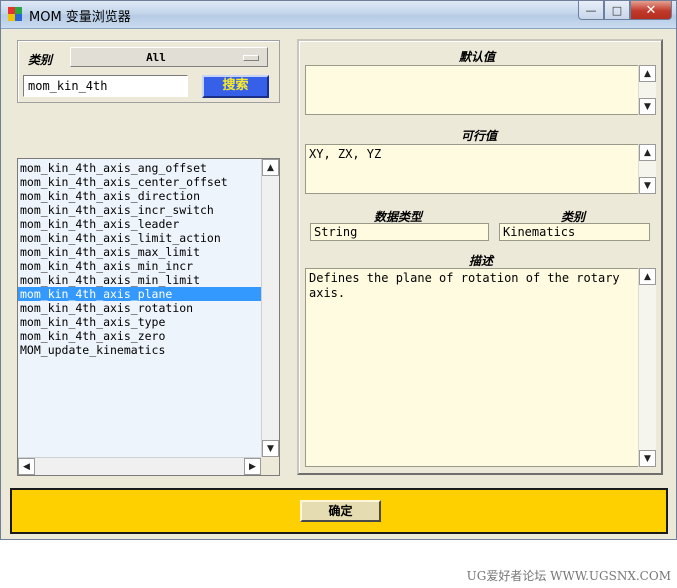  What do you see at coordinates (139, 252) in the screenshot?
I see `list-item: mom_kin_4th_axis_max_limit` at bounding box center [139, 252].